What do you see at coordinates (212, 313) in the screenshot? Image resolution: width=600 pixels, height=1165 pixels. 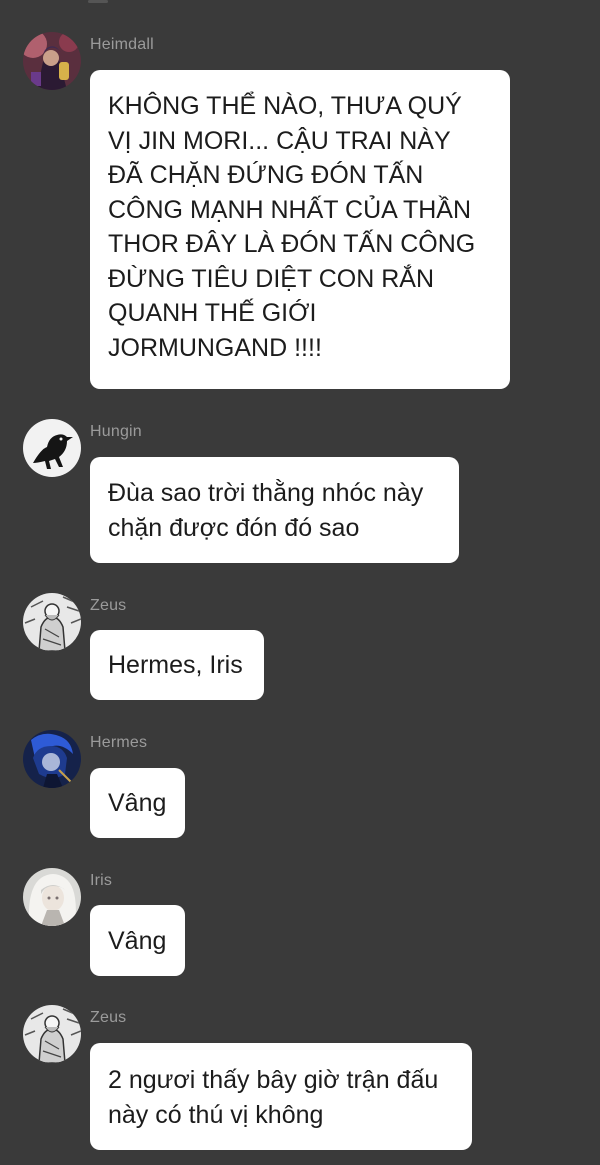 I see `message-text-line: QUANH THẾ GIỚI` at bounding box center [212, 313].